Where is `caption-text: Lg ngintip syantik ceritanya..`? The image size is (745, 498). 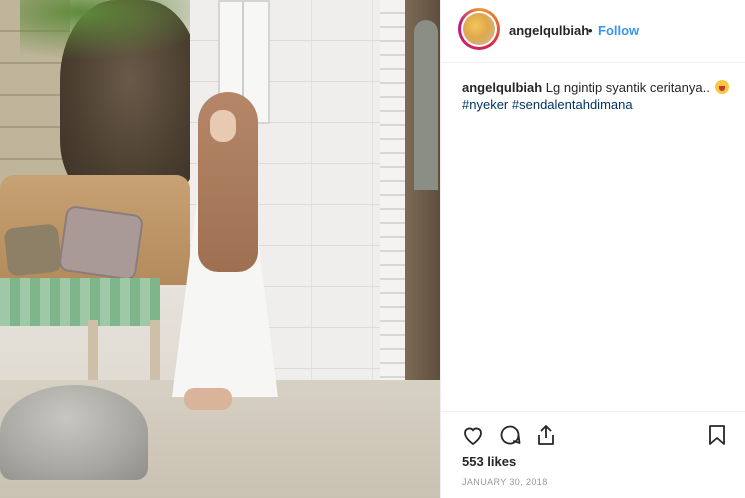 caption-text: Lg ngintip syantik ceritanya.. is located at coordinates (627, 87).